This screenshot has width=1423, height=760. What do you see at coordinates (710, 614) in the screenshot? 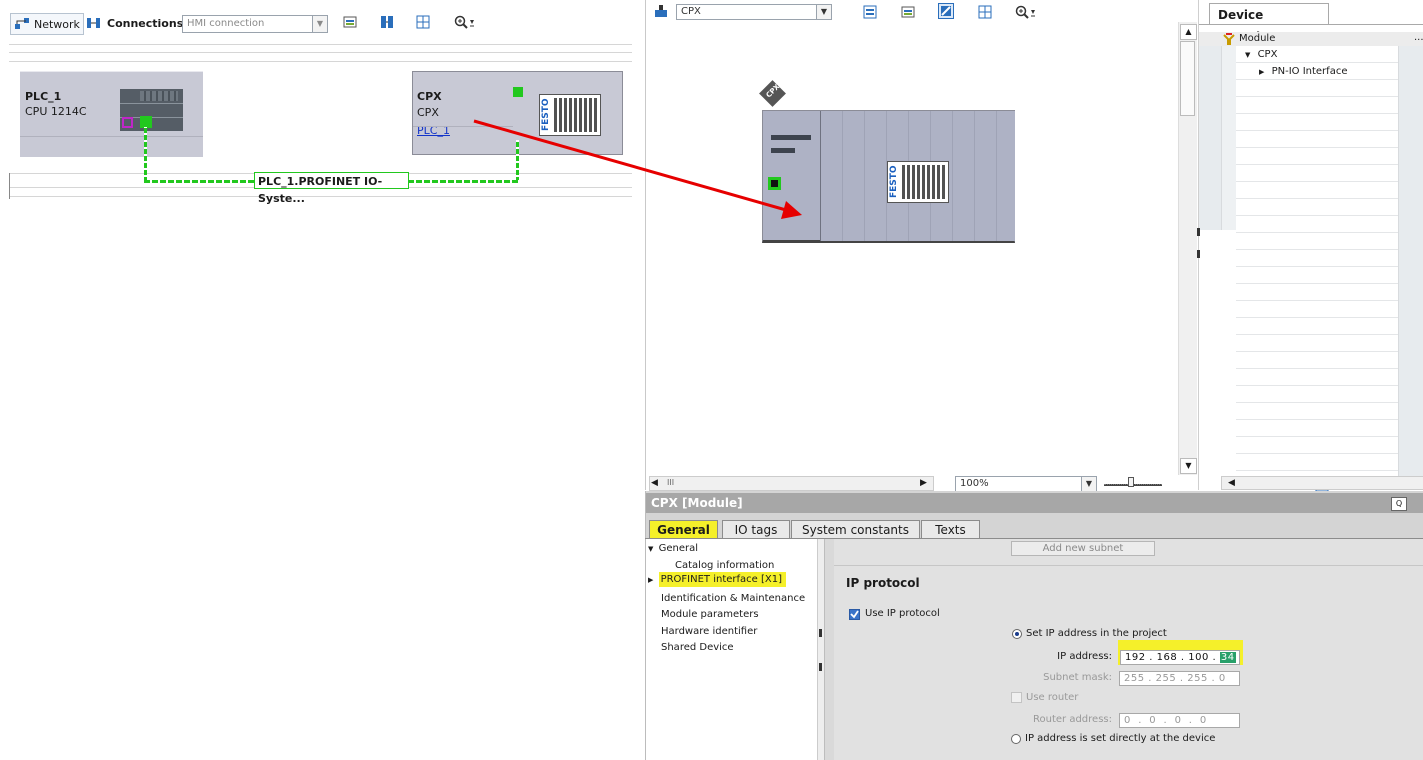
I see `nav-module-parameters: Module parameters` at bounding box center [710, 614].